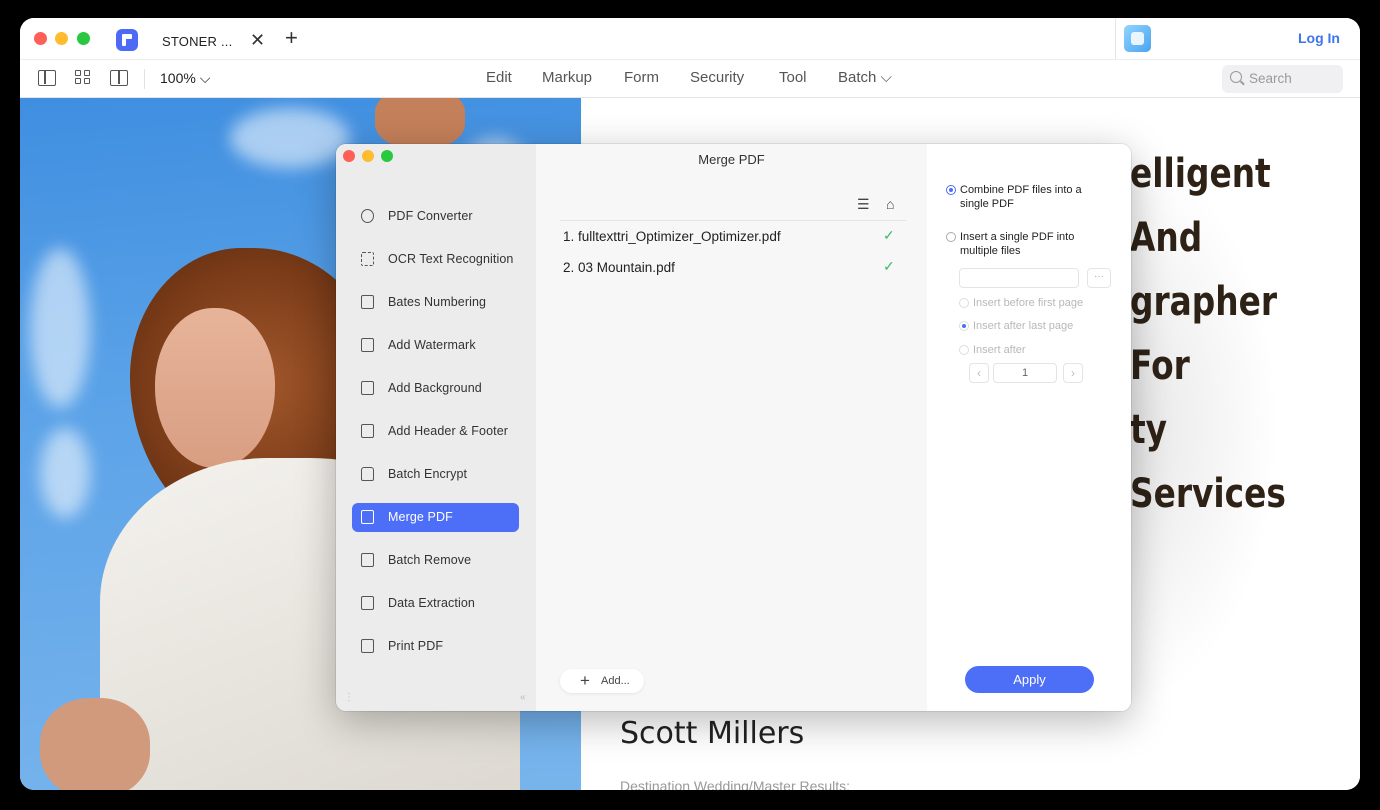  What do you see at coordinates (999, 350) in the screenshot?
I see `insert-after-label: Insert after` at bounding box center [999, 350].